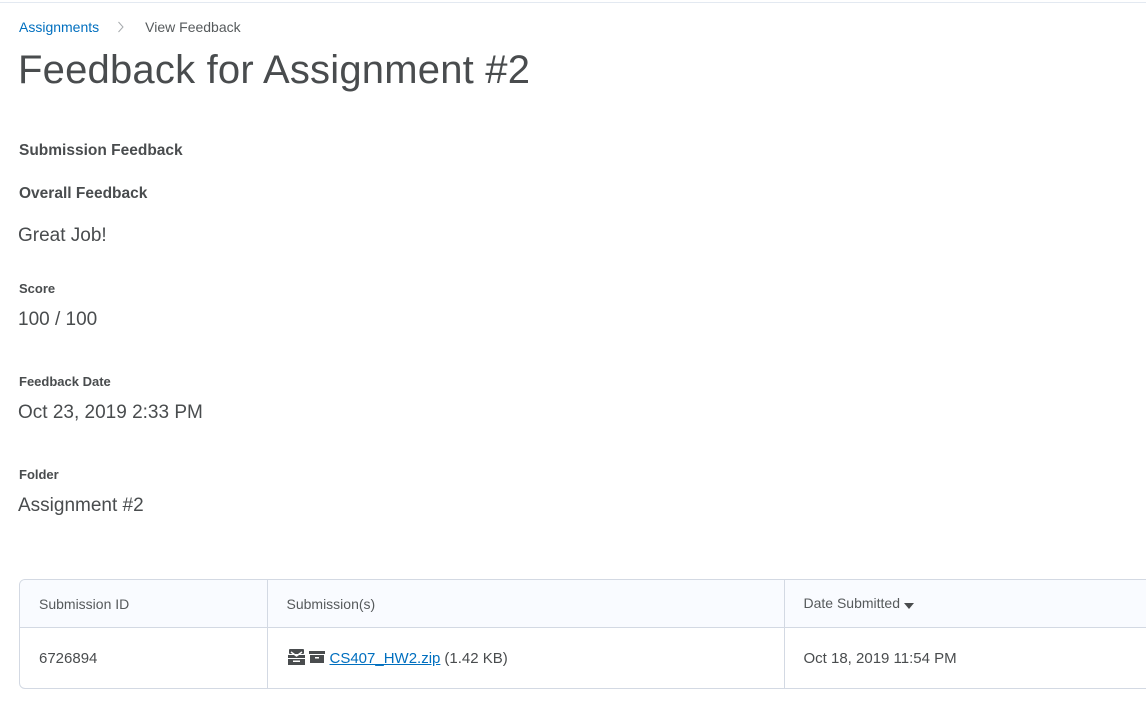 The width and height of the screenshot is (1146, 710). I want to click on breadcrumb-assignments-link: Assignments, so click(59, 27).